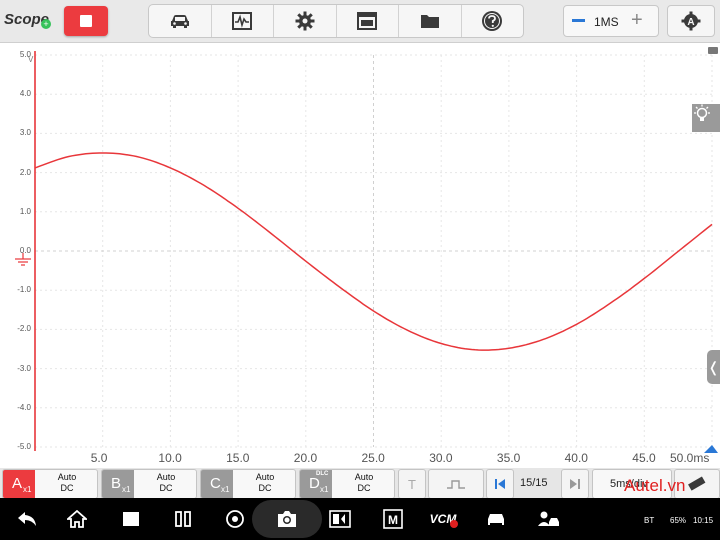  I want to click on window-icon, so click(367, 21).